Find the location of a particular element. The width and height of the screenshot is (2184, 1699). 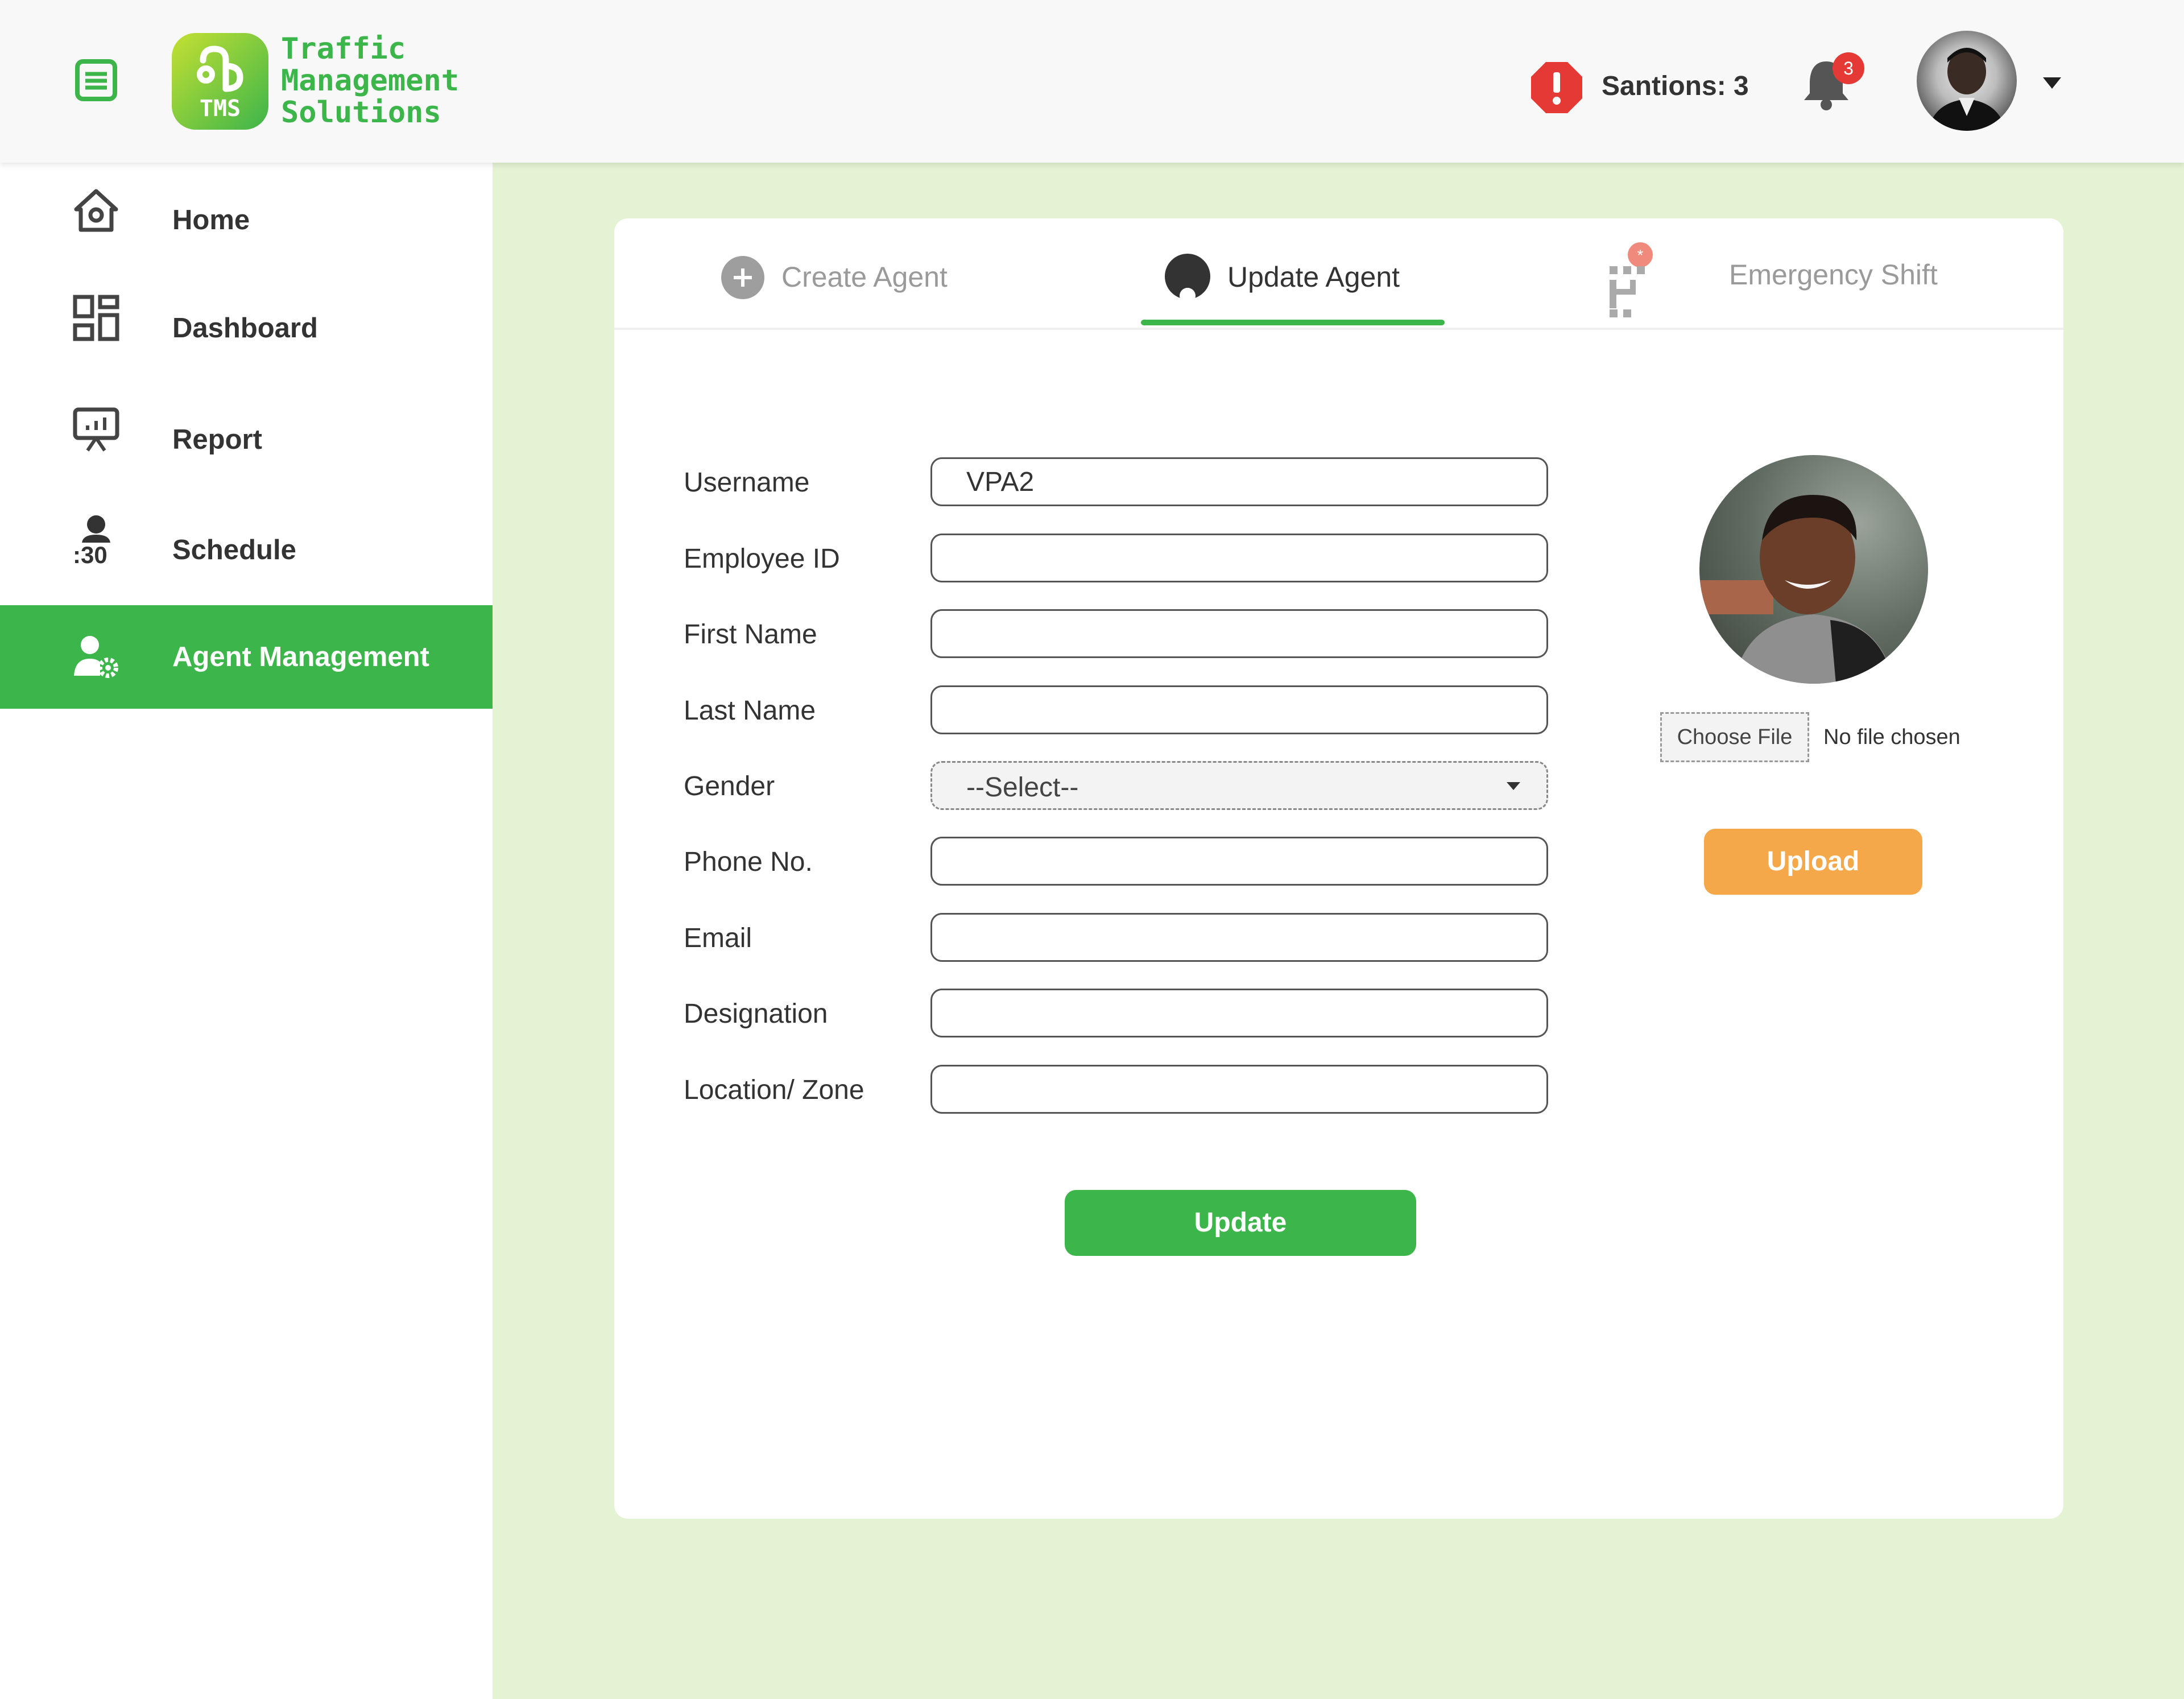

agent-portrait-icon is located at coordinates (1796, 589).